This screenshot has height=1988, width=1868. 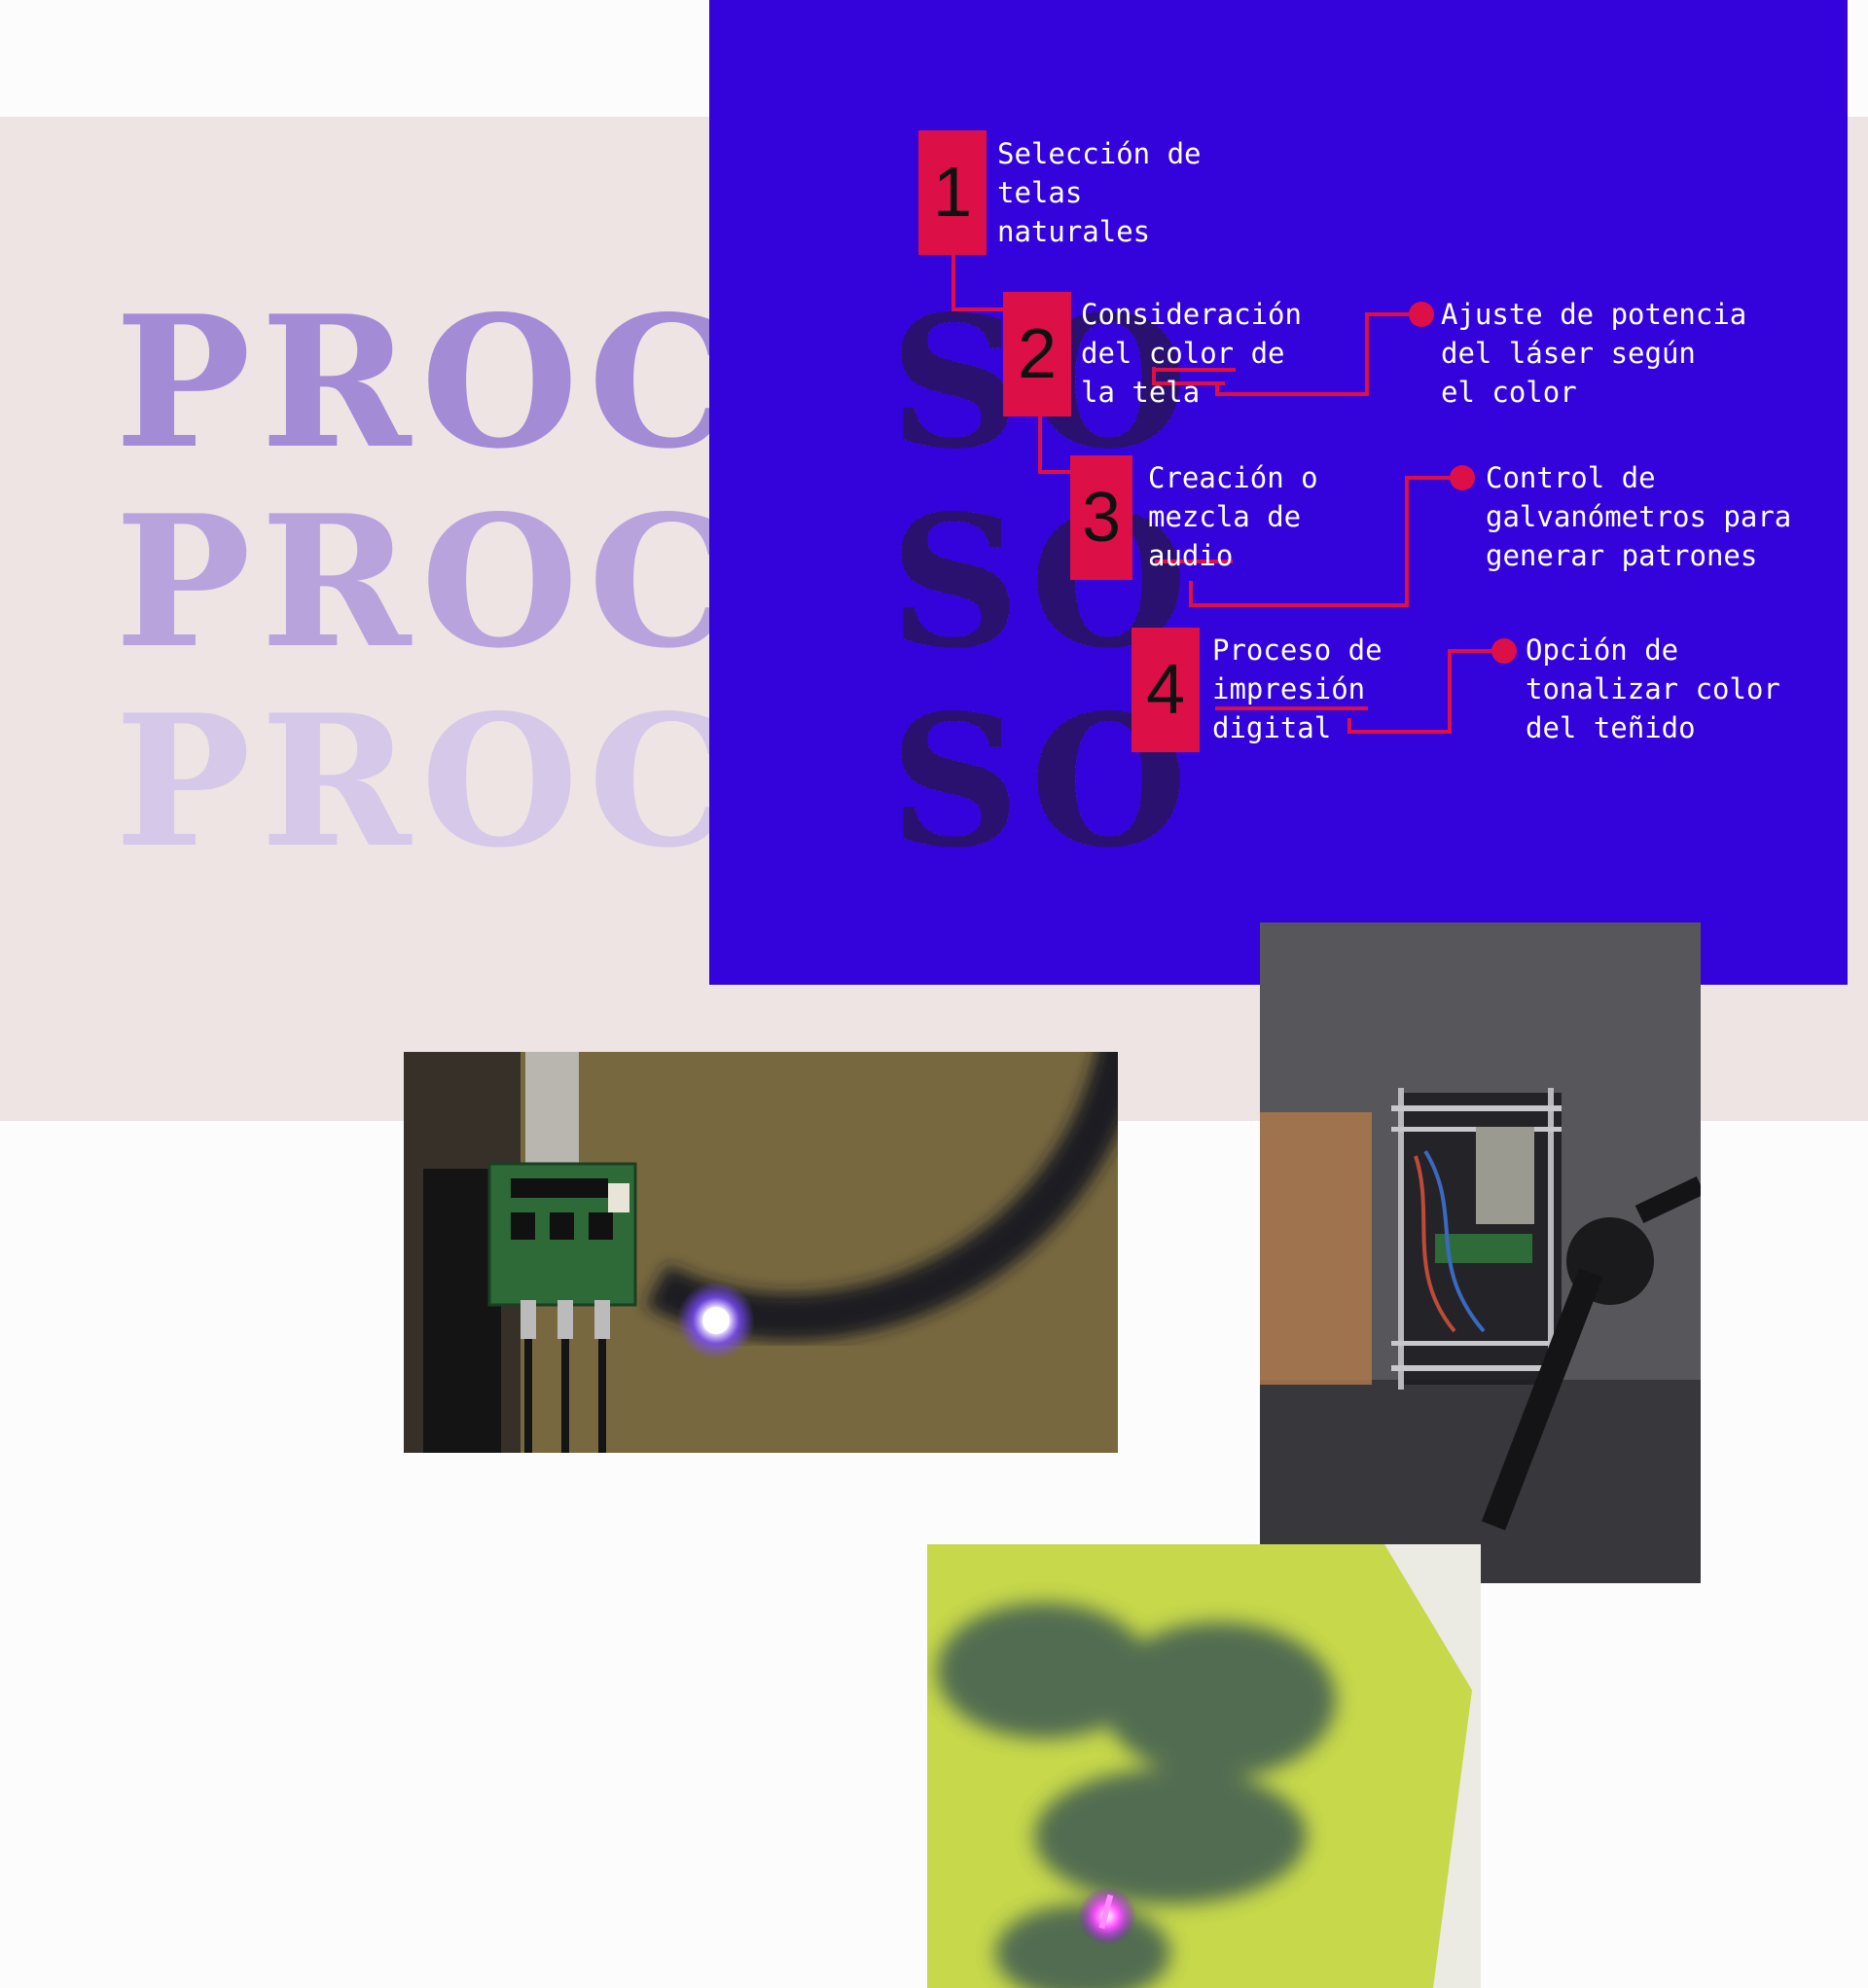 I want to click on step-4-text: Proceso de impresión digital, so click(x=1297, y=688).